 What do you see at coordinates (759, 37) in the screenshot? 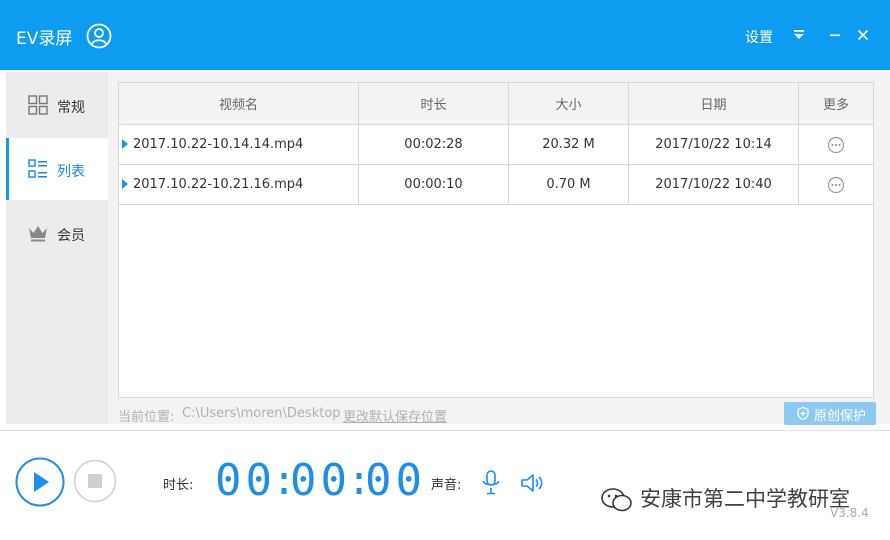
I see `settings-button: 设置` at bounding box center [759, 37].